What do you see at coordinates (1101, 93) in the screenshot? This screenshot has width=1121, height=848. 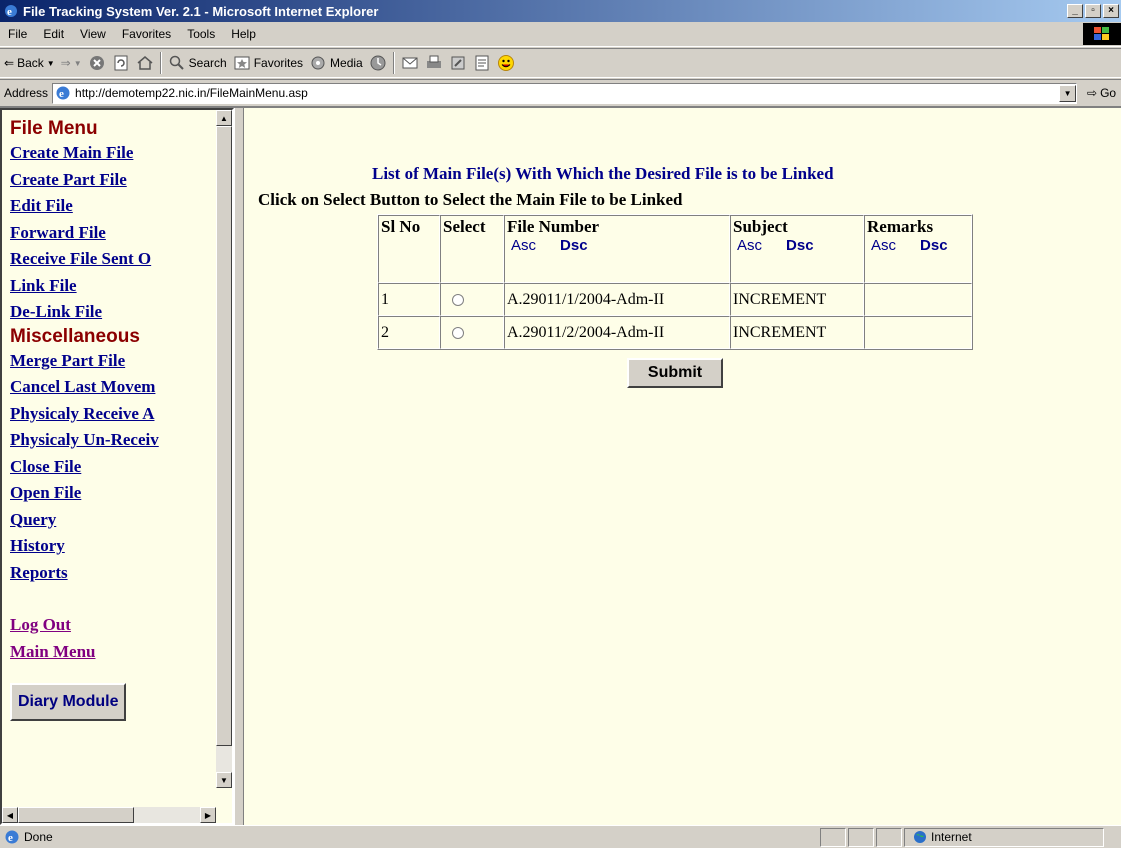 I see `go-button: ⇨ Go` at bounding box center [1101, 93].